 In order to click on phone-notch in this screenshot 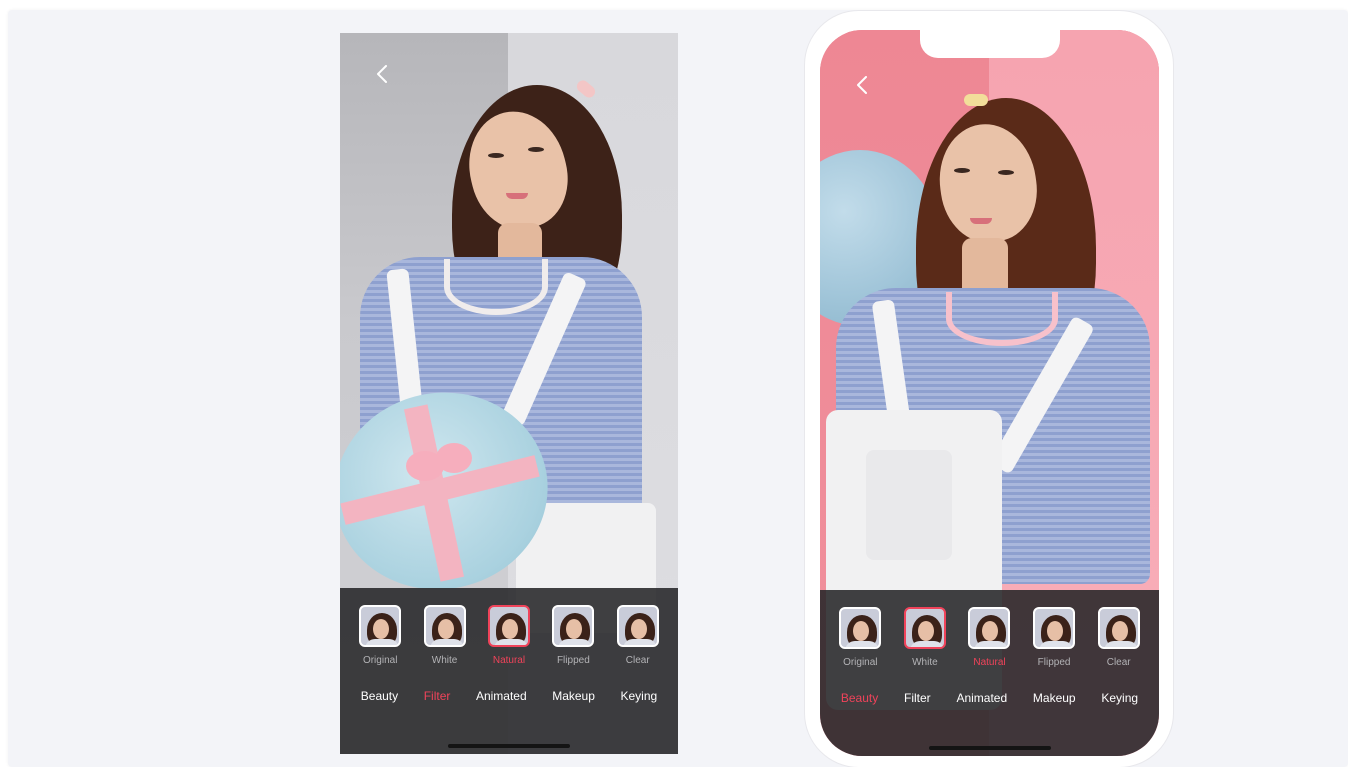, I will do `click(990, 39)`.